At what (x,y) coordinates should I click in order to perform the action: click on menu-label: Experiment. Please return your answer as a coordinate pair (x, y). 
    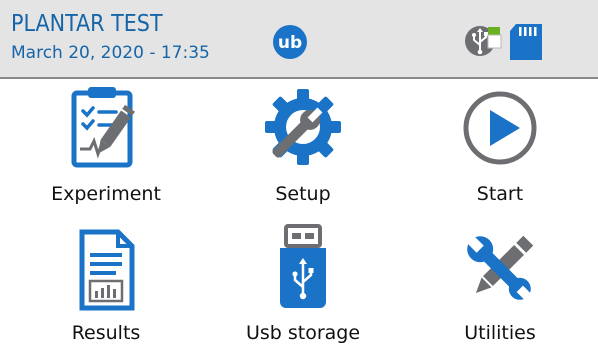
    Looking at the image, I should click on (106, 194).